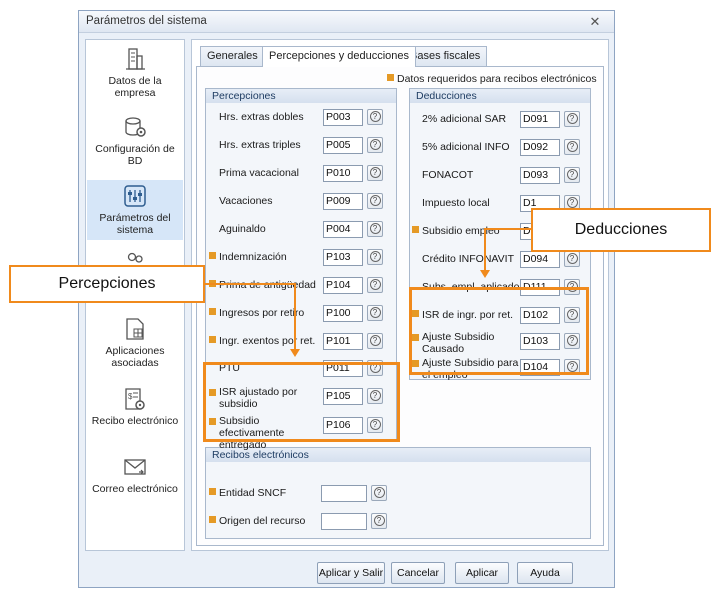 This screenshot has height=596, width=715. I want to click on close-icon: ✕, so click(595, 22).